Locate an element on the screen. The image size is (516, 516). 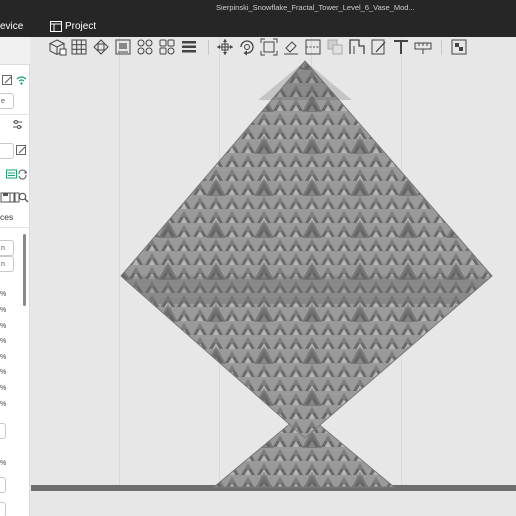
layers-icon is located at coordinates (189, 47).